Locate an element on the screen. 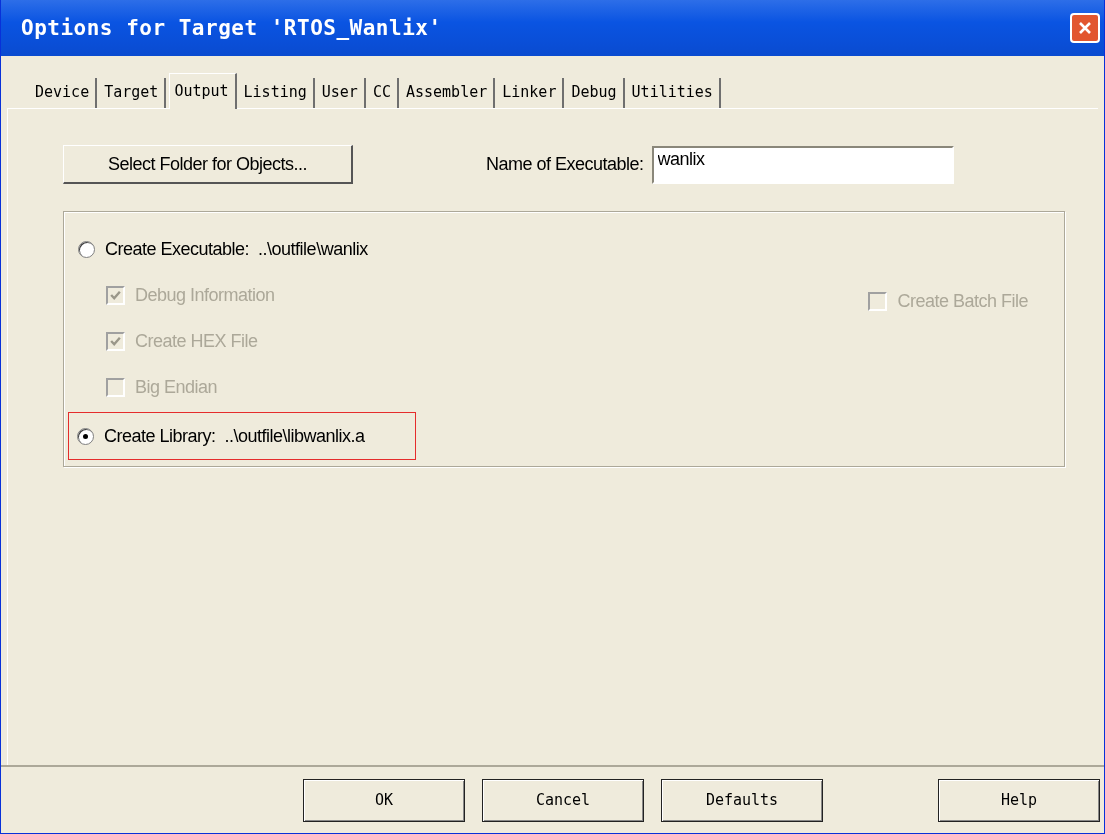 The width and height of the screenshot is (1105, 834). tab: Device is located at coordinates (64, 93).